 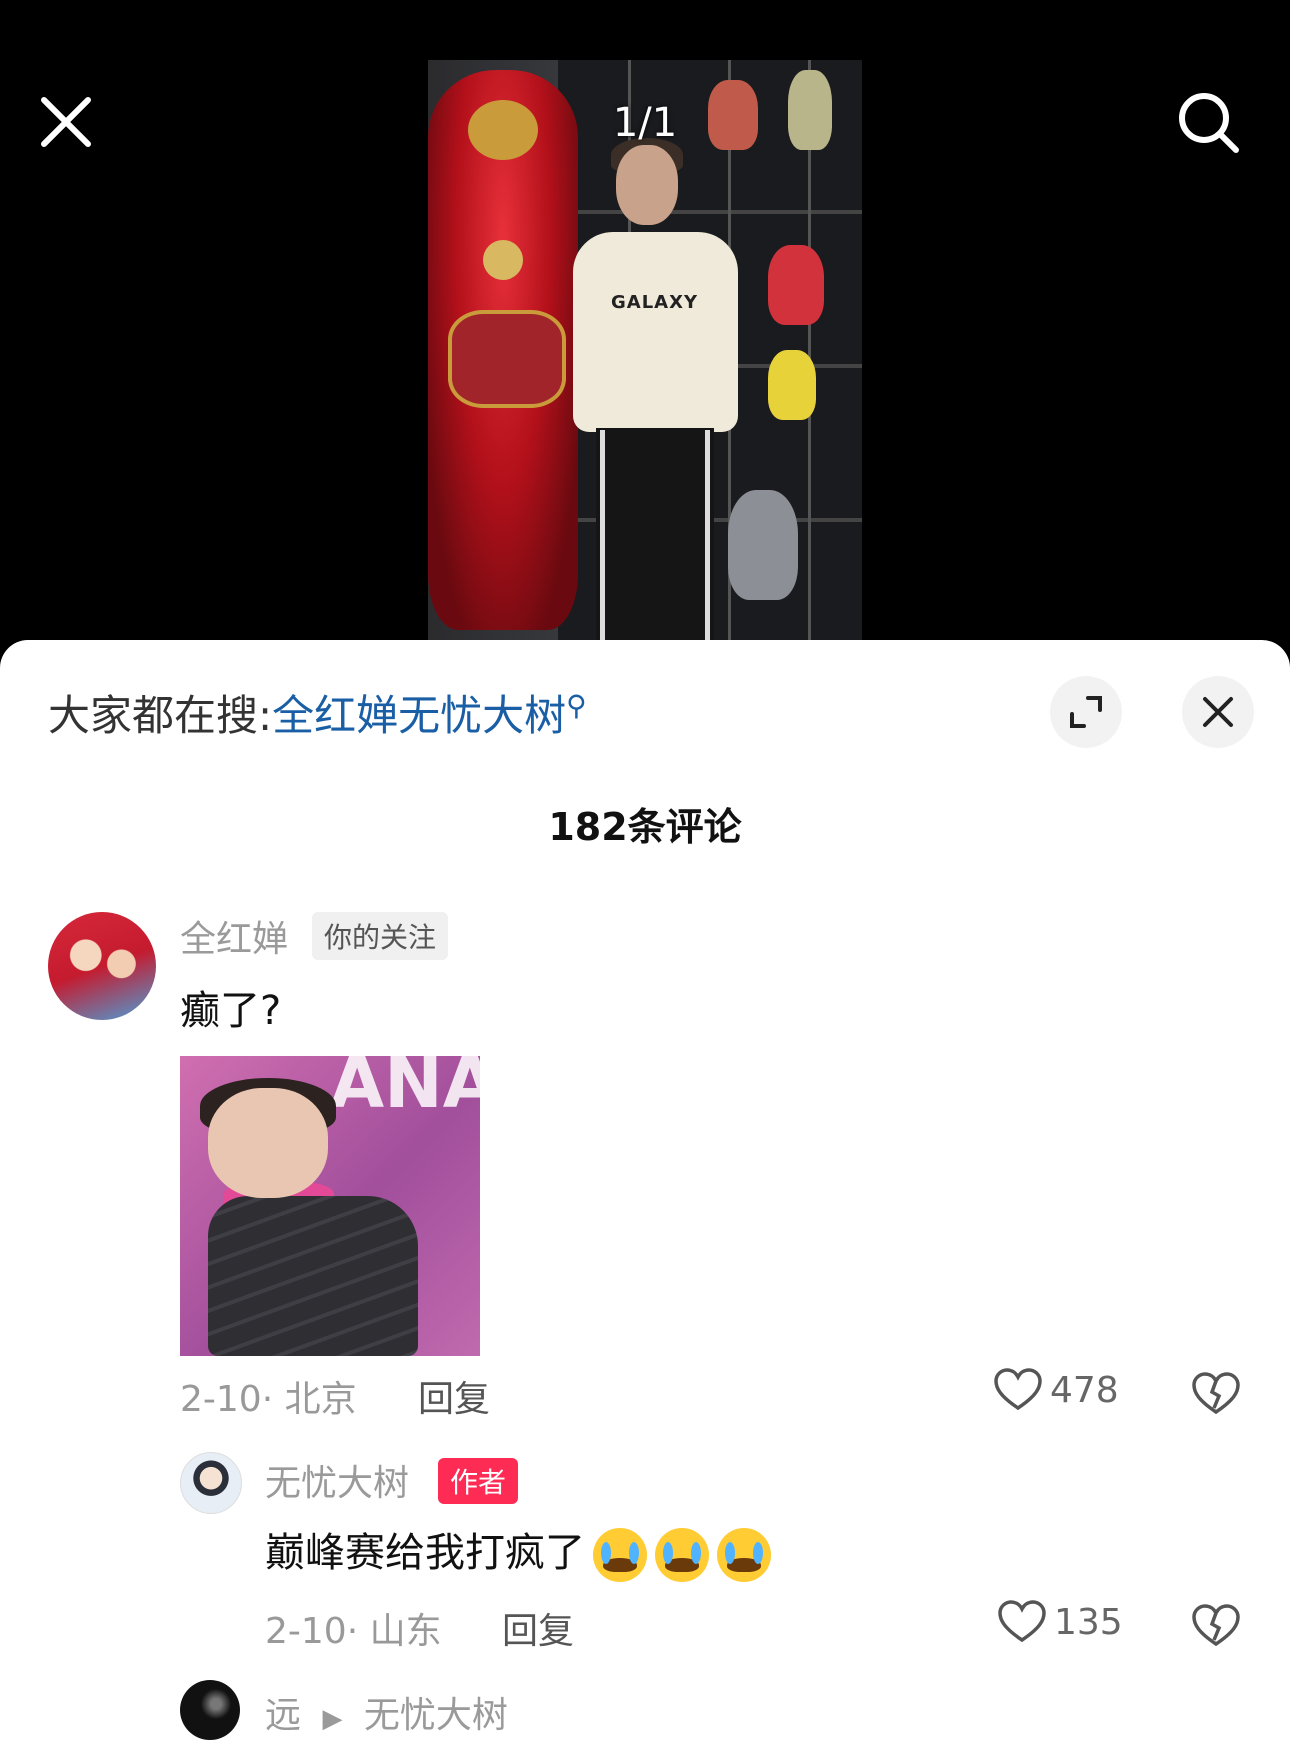 What do you see at coordinates (647, 185) in the screenshot?
I see `person-head` at bounding box center [647, 185].